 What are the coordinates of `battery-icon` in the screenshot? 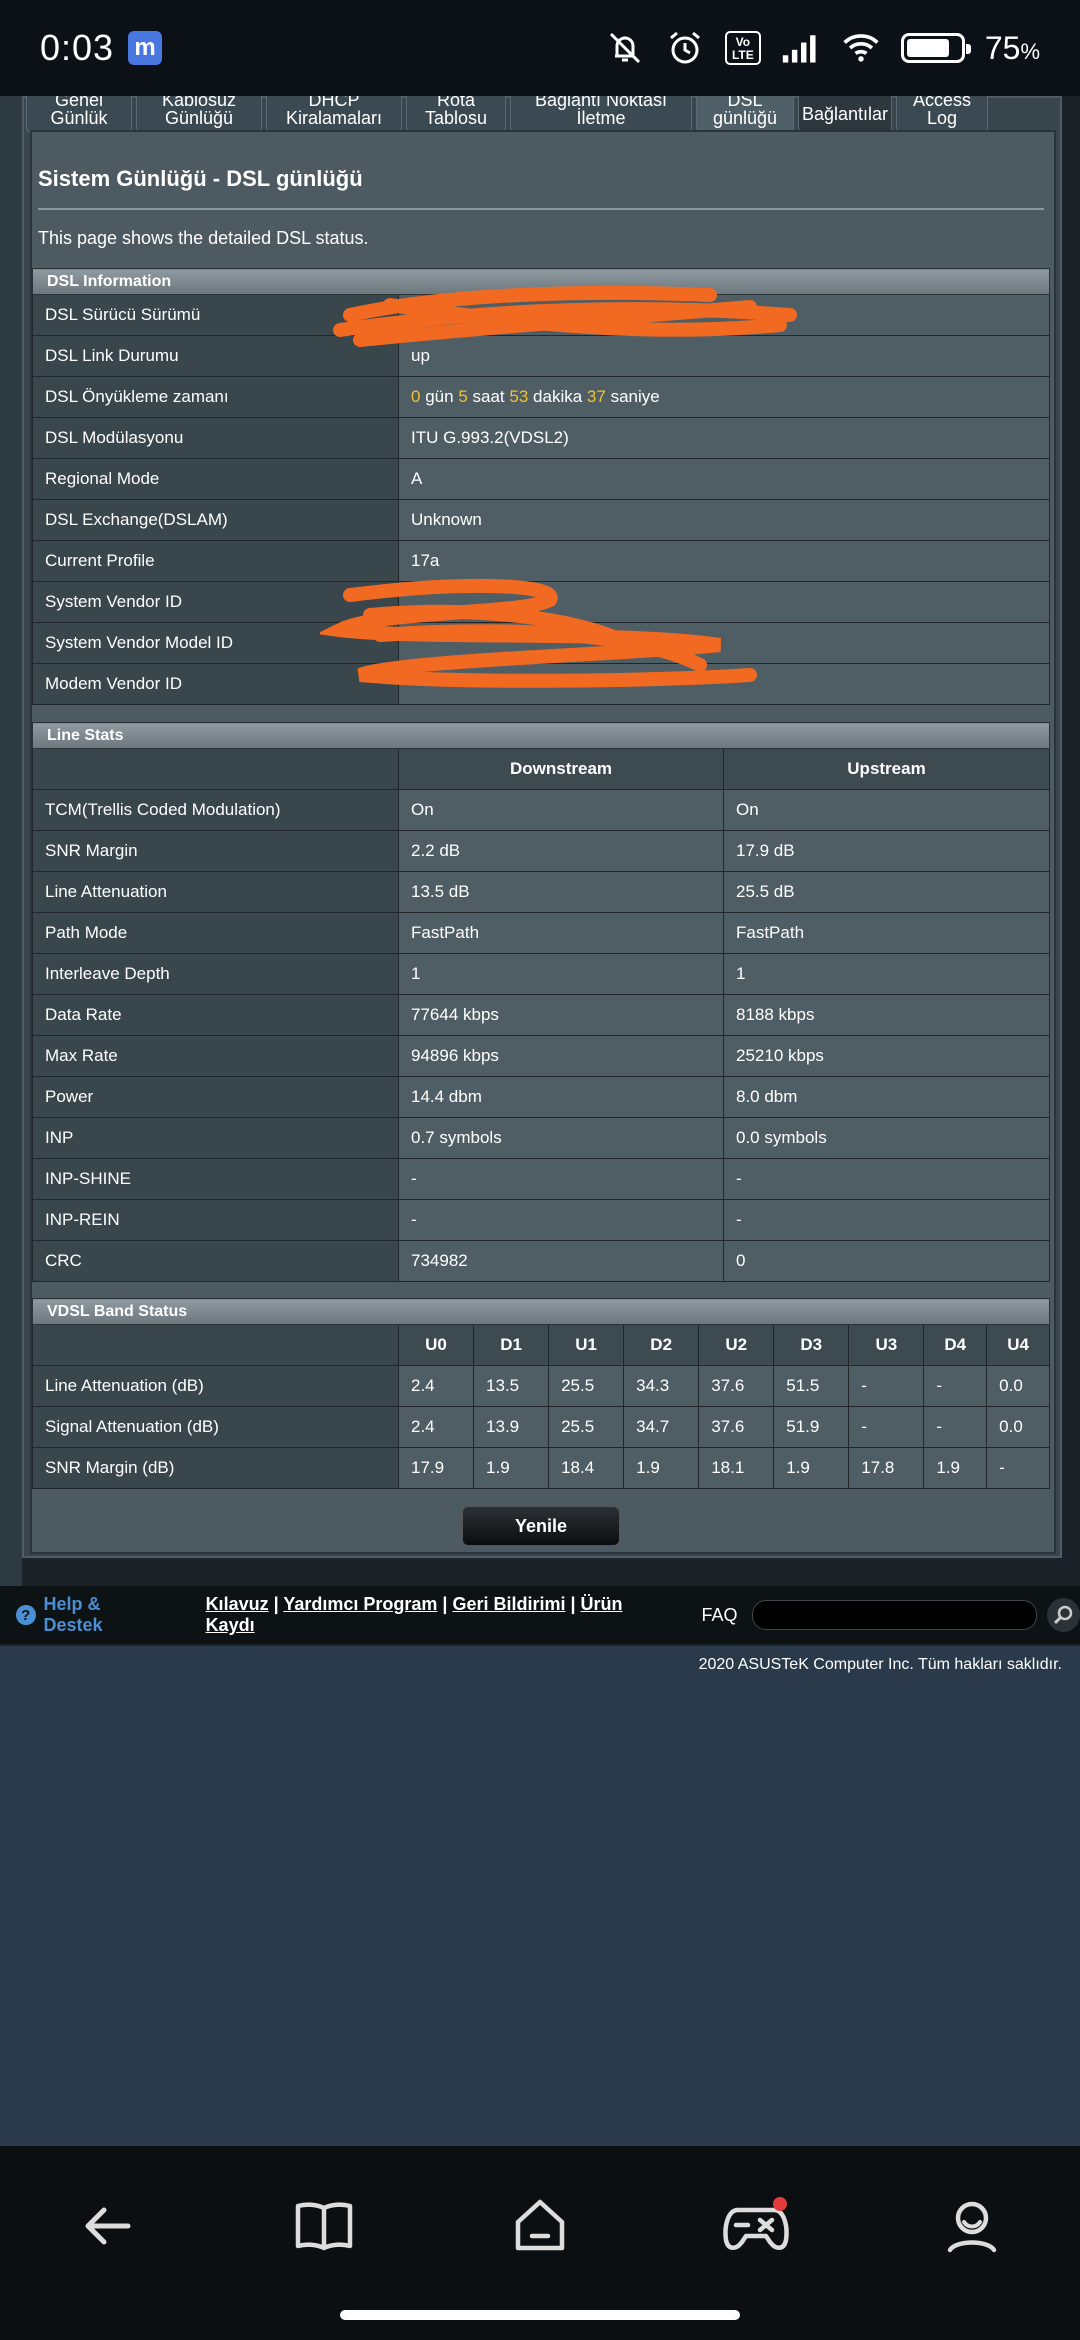 It's located at (935, 48).